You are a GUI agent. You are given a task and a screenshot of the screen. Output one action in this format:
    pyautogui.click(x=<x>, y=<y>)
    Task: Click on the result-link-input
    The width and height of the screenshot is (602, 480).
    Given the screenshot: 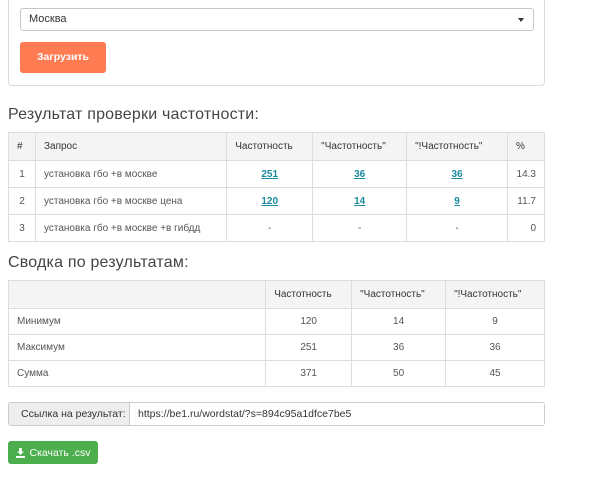 What is the action you would take?
    pyautogui.click(x=337, y=414)
    